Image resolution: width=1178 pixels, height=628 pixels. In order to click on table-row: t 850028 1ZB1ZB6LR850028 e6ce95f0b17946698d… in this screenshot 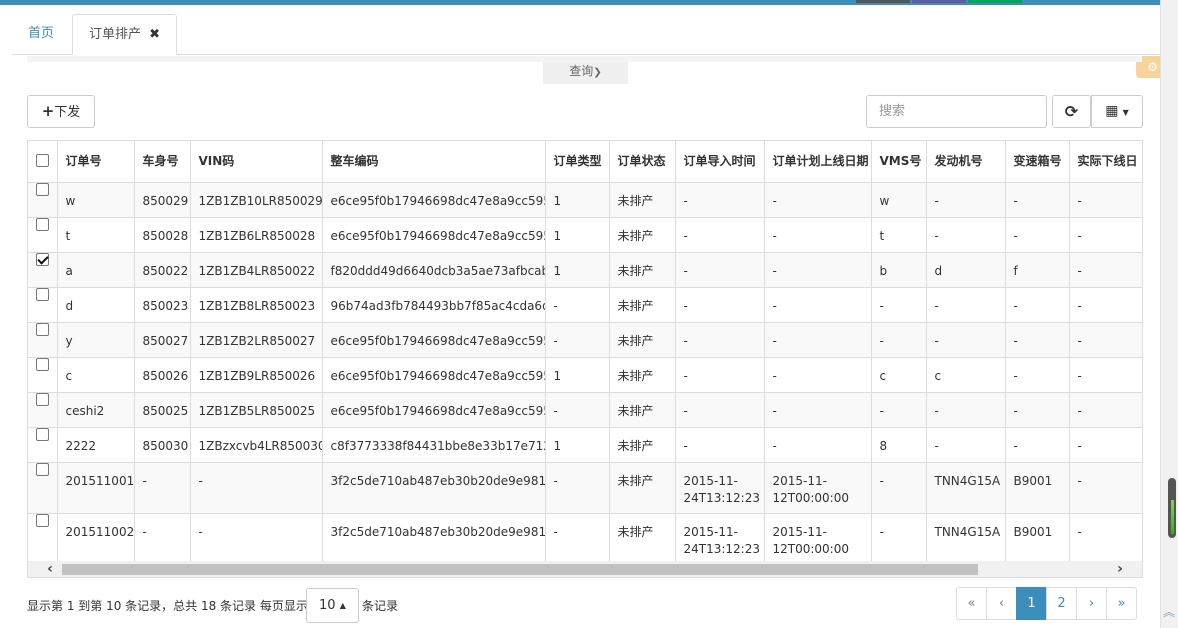, I will do `click(585, 235)`.